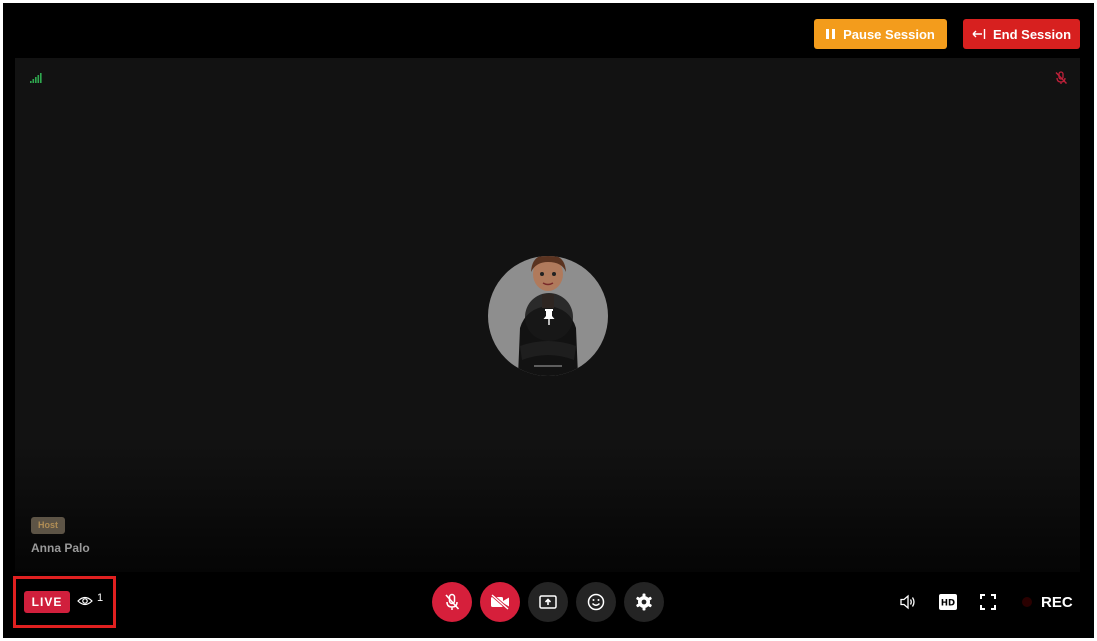 This screenshot has height=641, width=1097. I want to click on reactions-button, so click(596, 602).